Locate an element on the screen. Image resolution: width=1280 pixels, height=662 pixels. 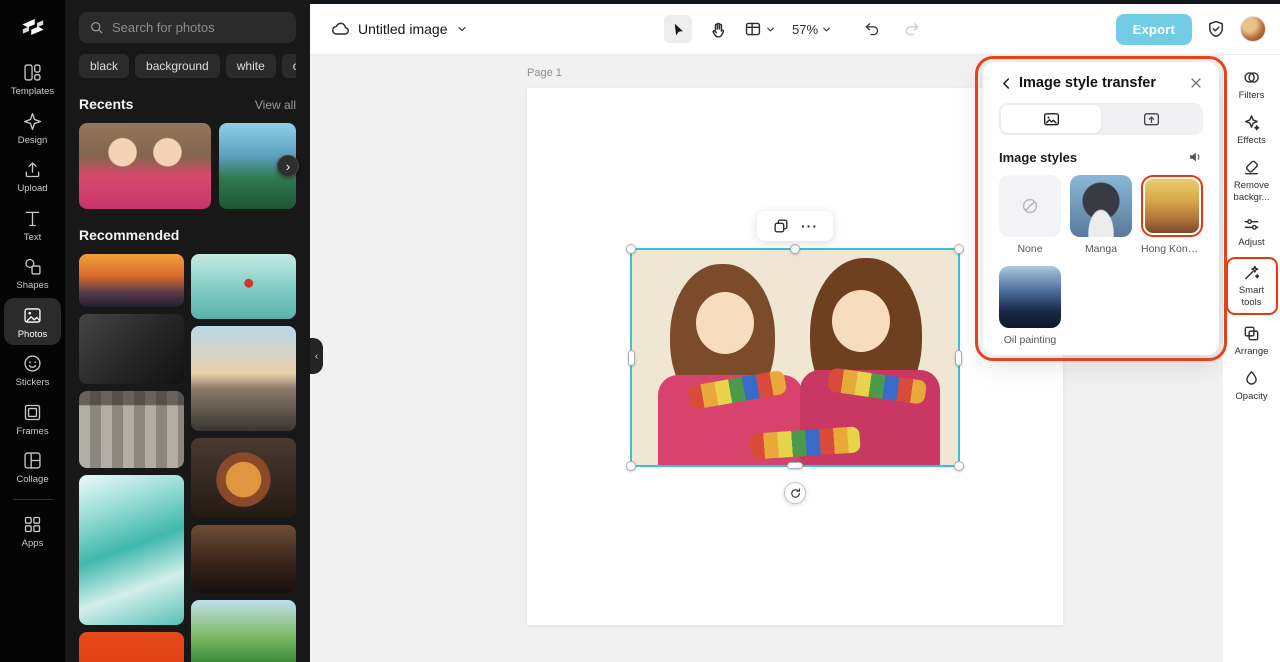
undo-icon is located at coordinates (872, 29).